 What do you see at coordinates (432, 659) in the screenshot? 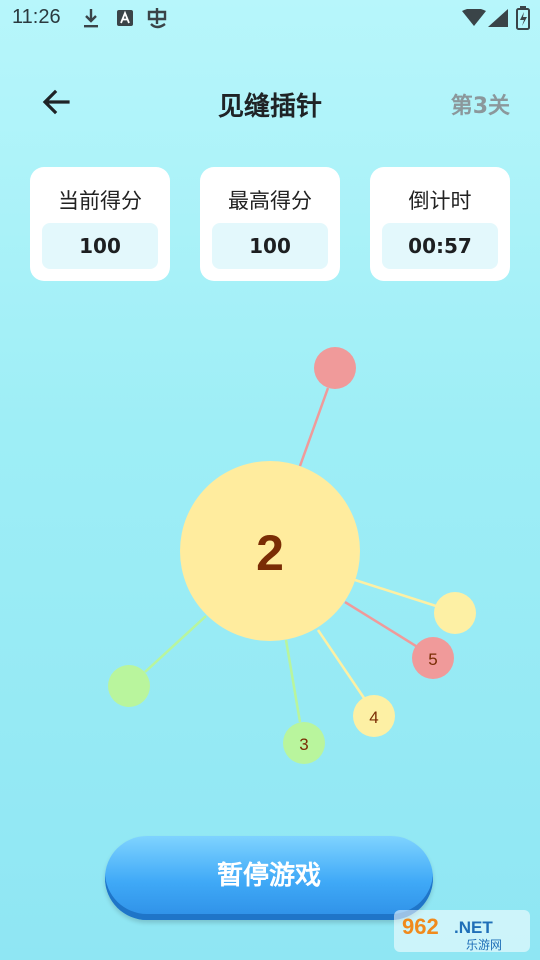
I see `pin-label: 5` at bounding box center [432, 659].